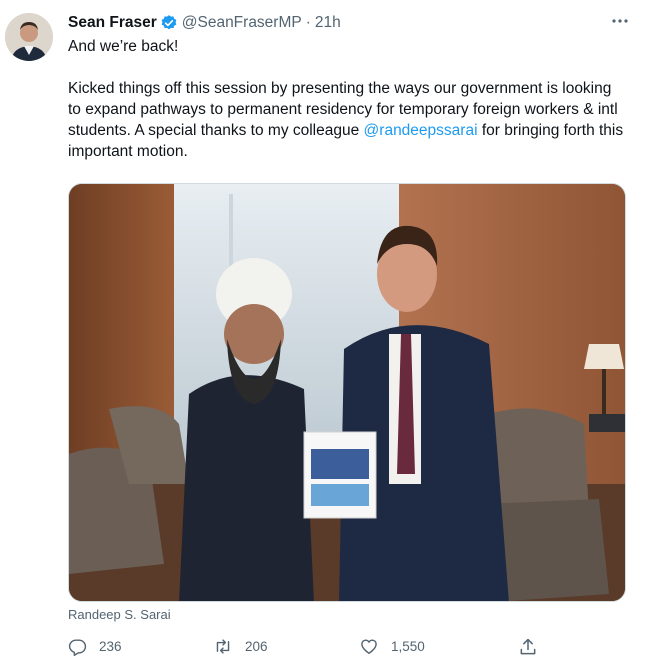 Image resolution: width=647 pixels, height=663 pixels. I want to click on reply-button: 236, so click(95, 646).